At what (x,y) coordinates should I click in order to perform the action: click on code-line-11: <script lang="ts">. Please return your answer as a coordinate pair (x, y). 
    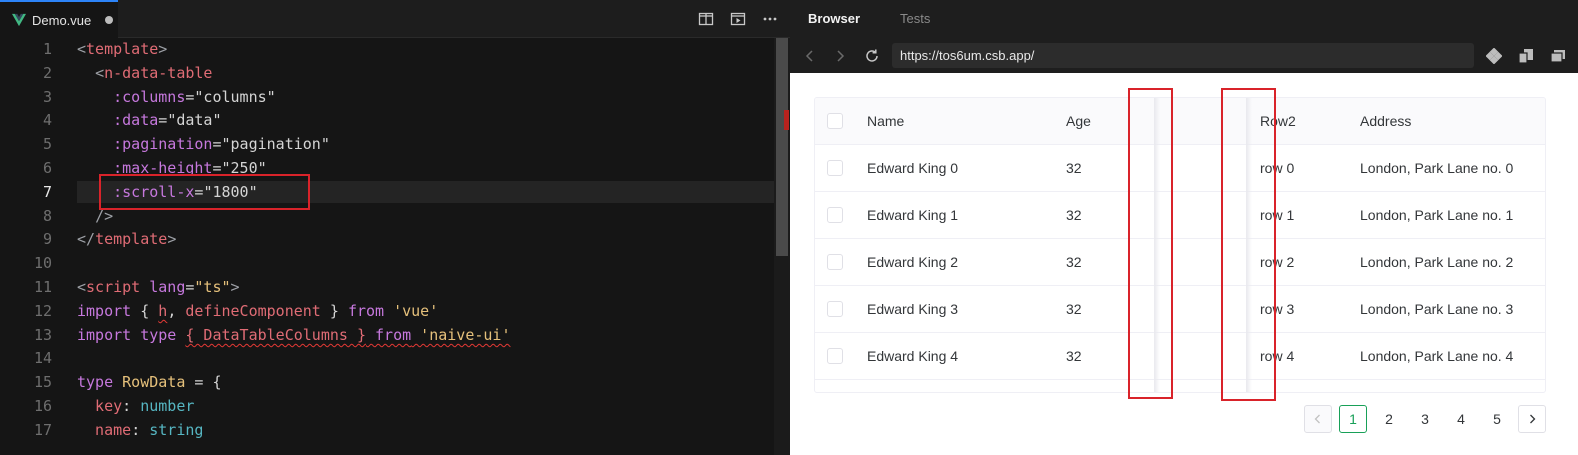
    Looking at the image, I should click on (158, 287).